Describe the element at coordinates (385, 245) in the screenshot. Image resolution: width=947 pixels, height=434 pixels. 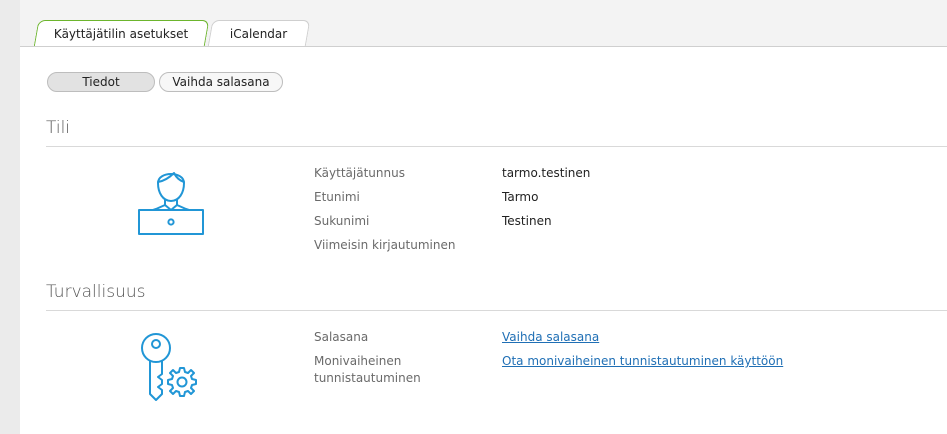
I see `last-login-label: Viimeisin kirjautuminen` at that location.